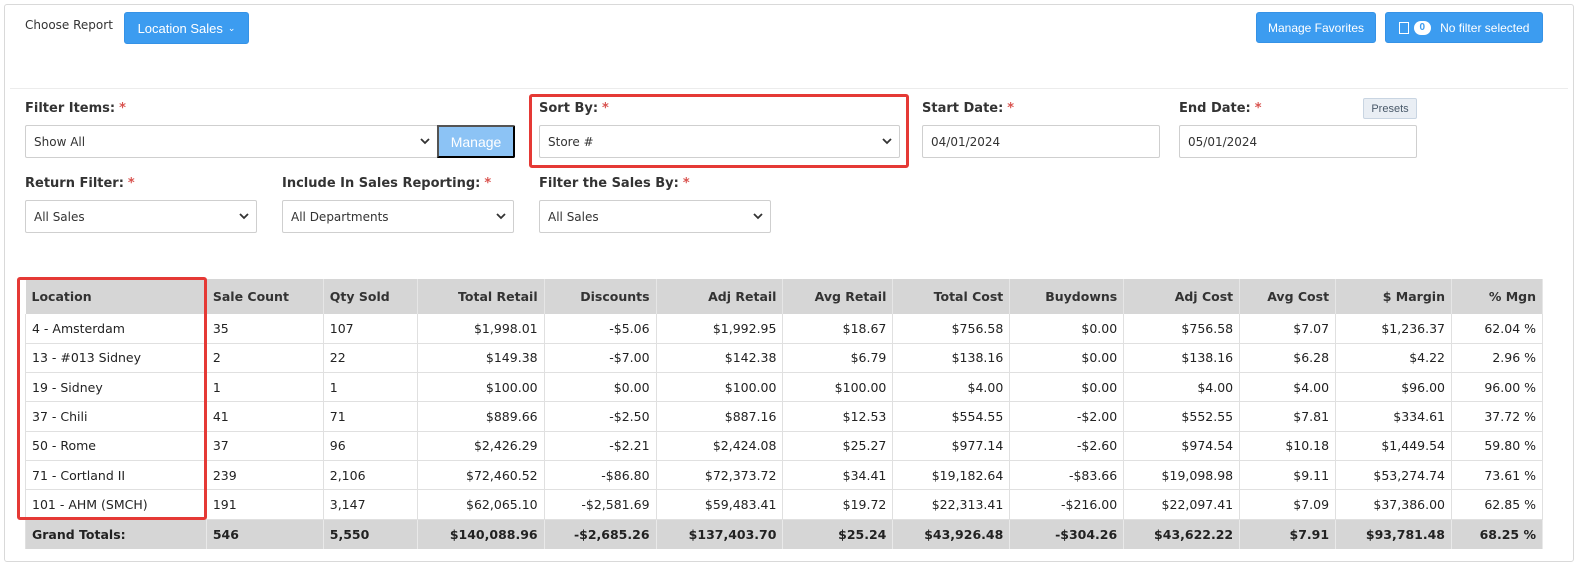  What do you see at coordinates (265, 296) in the screenshot?
I see `column-header: Sale Count` at bounding box center [265, 296].